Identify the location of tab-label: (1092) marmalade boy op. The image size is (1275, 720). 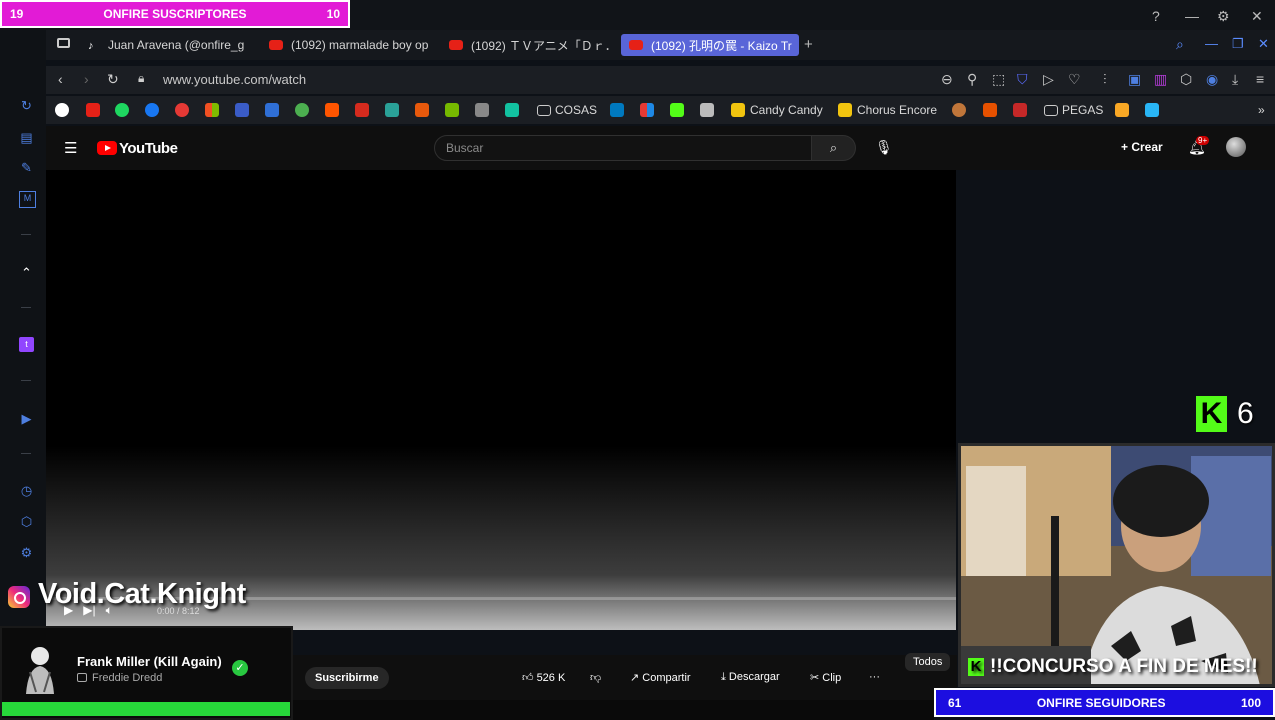
(360, 45).